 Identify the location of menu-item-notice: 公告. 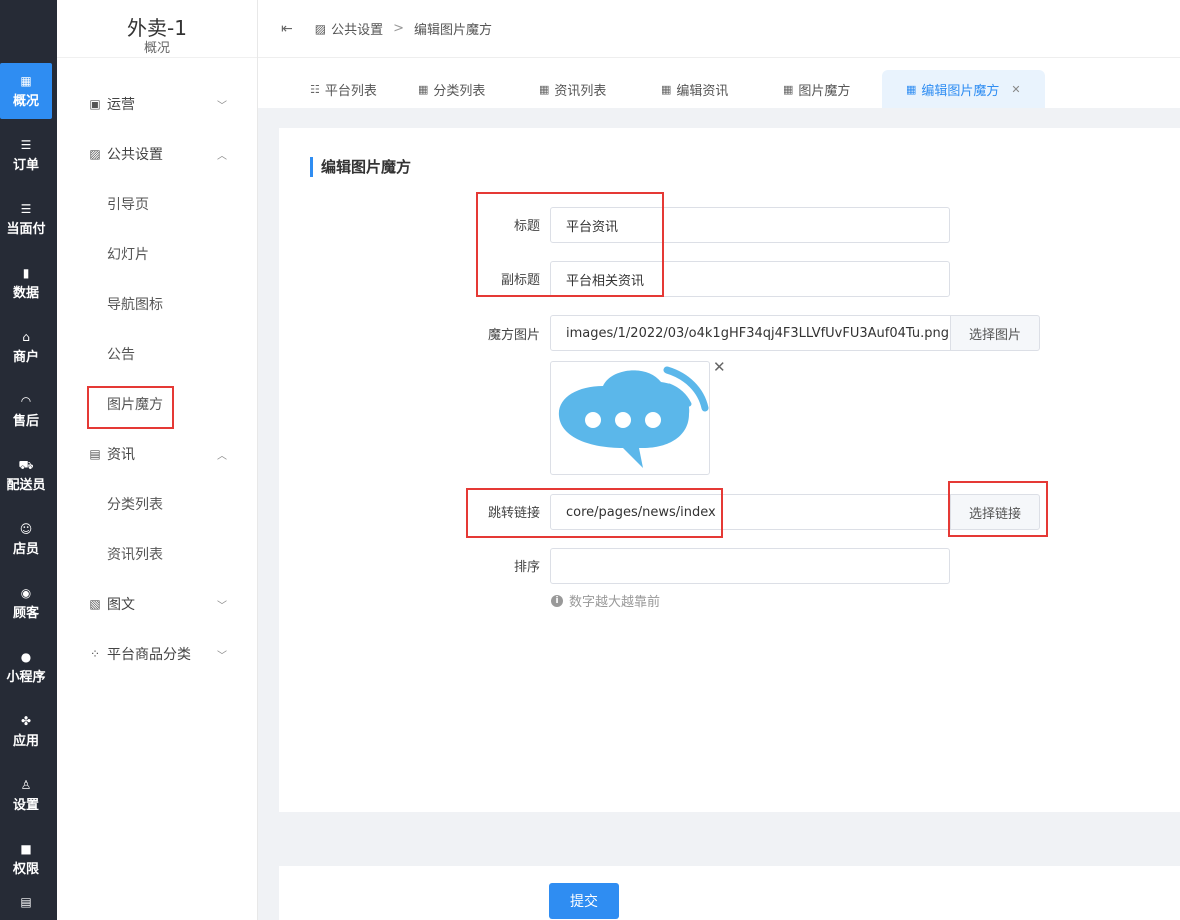
(157, 354).